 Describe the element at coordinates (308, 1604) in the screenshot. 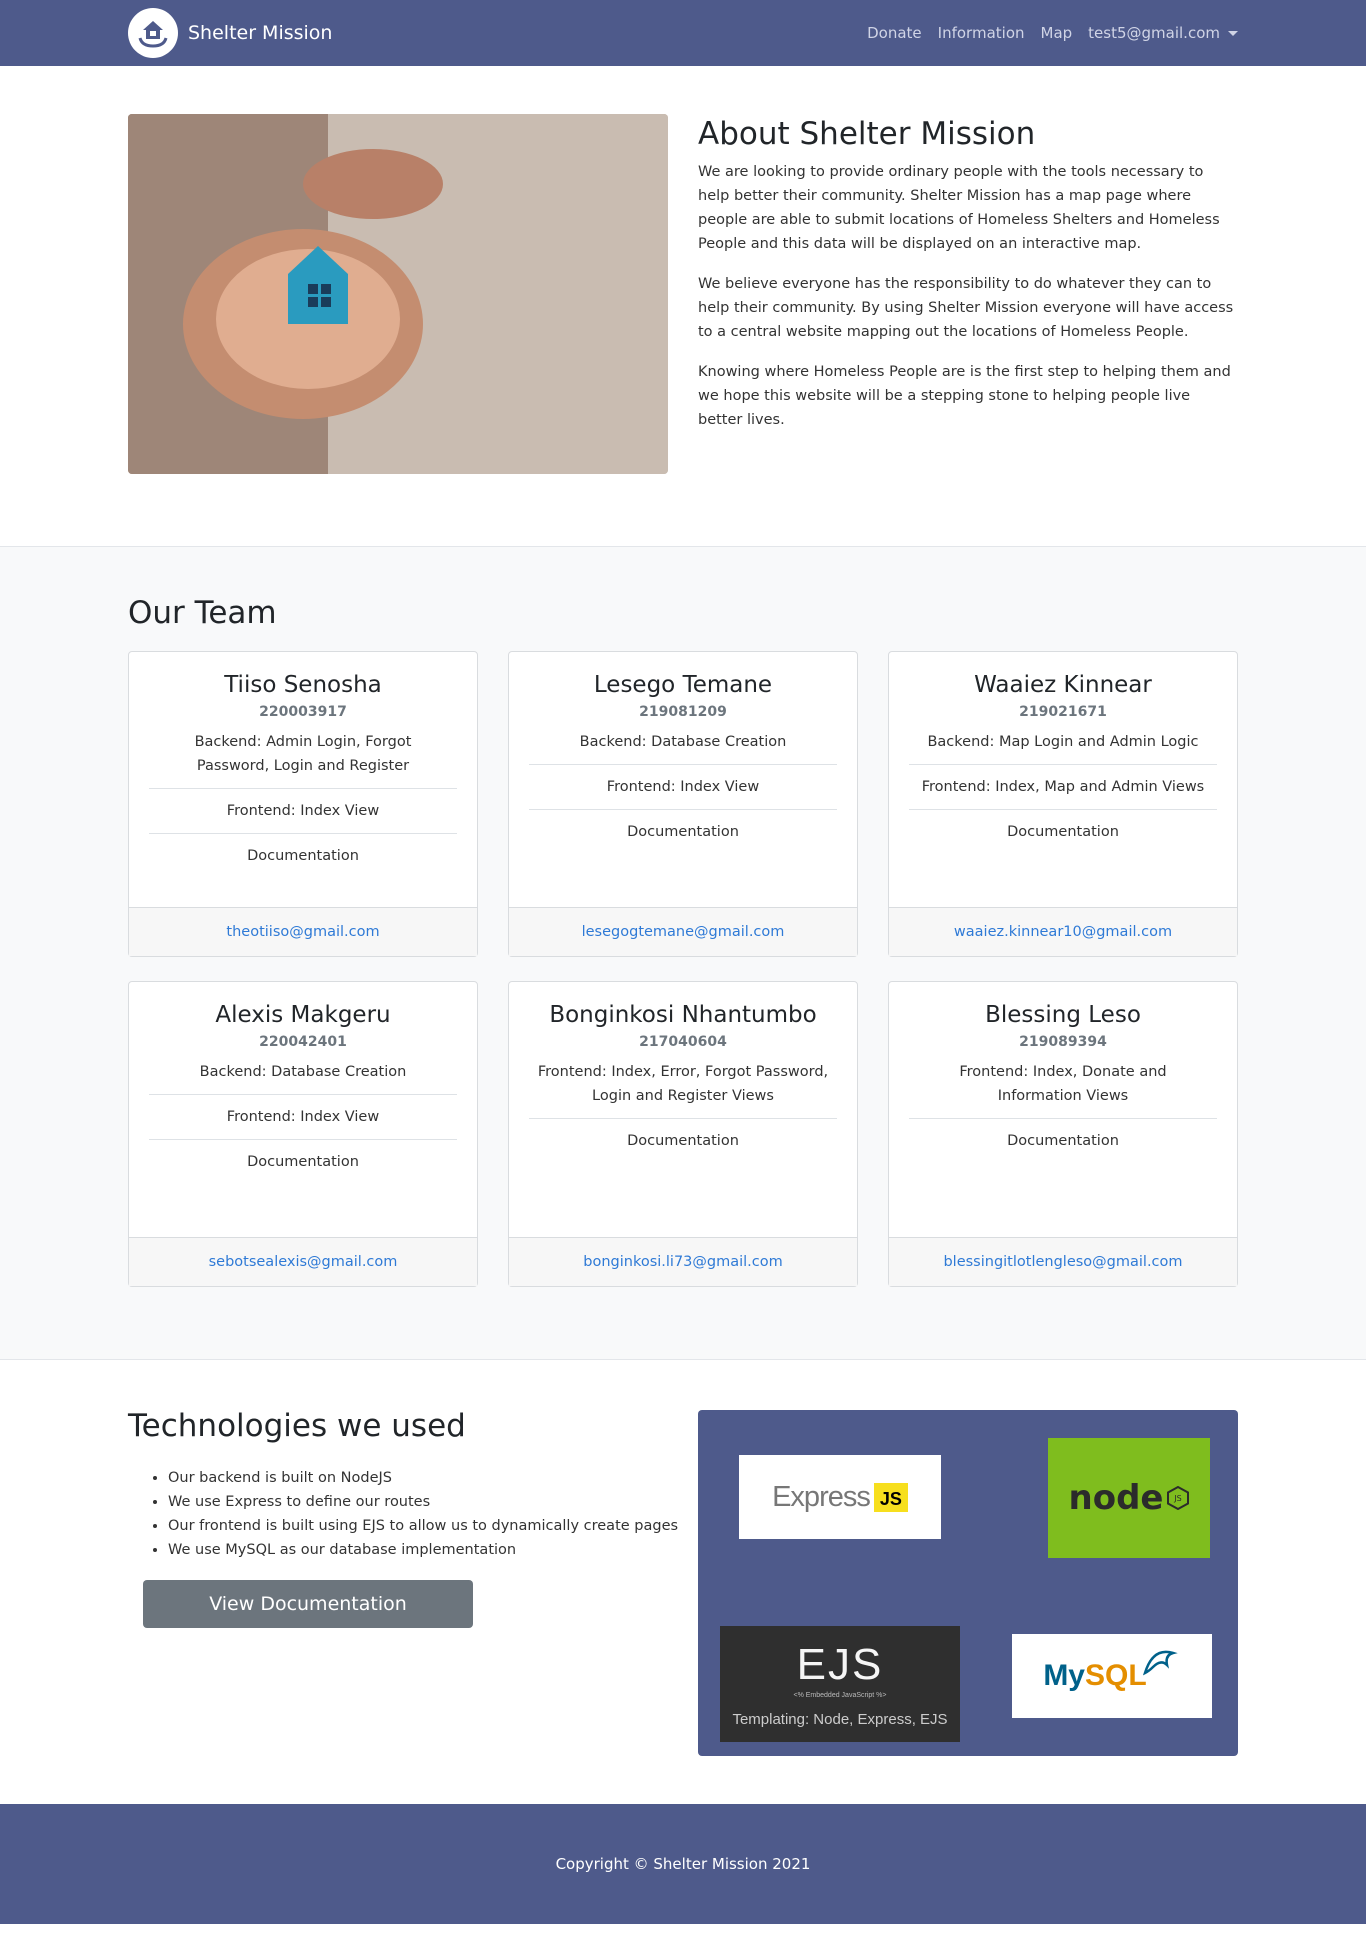

I see `view-documentation-button: View Documentation` at that location.